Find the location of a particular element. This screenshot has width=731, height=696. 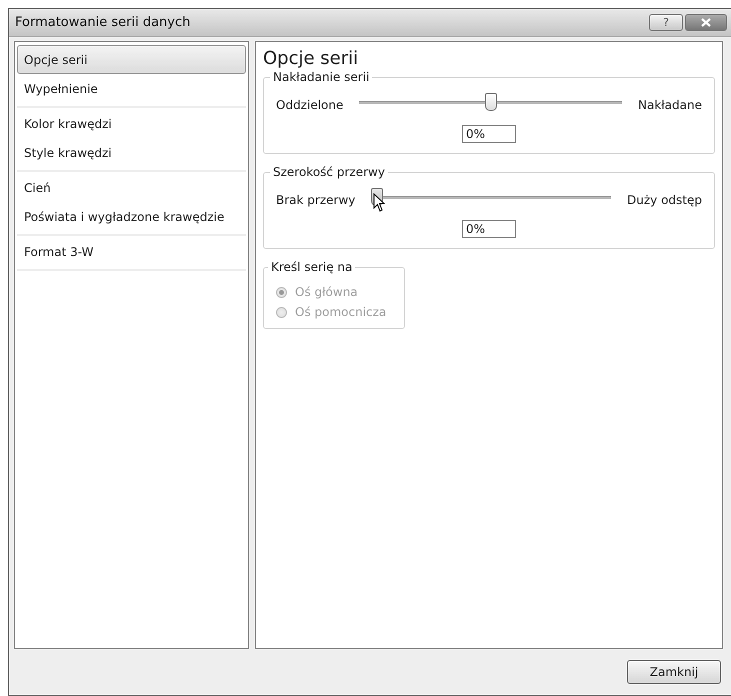

group-label: Szerokość przerwy is located at coordinates (329, 172).